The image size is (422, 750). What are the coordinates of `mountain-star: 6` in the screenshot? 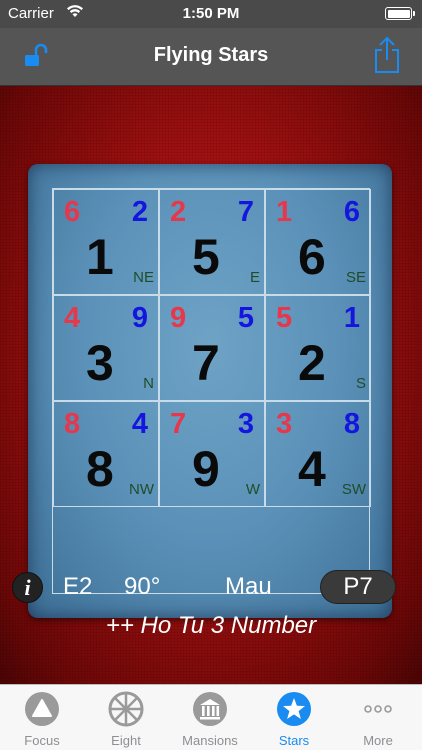 It's located at (72, 212).